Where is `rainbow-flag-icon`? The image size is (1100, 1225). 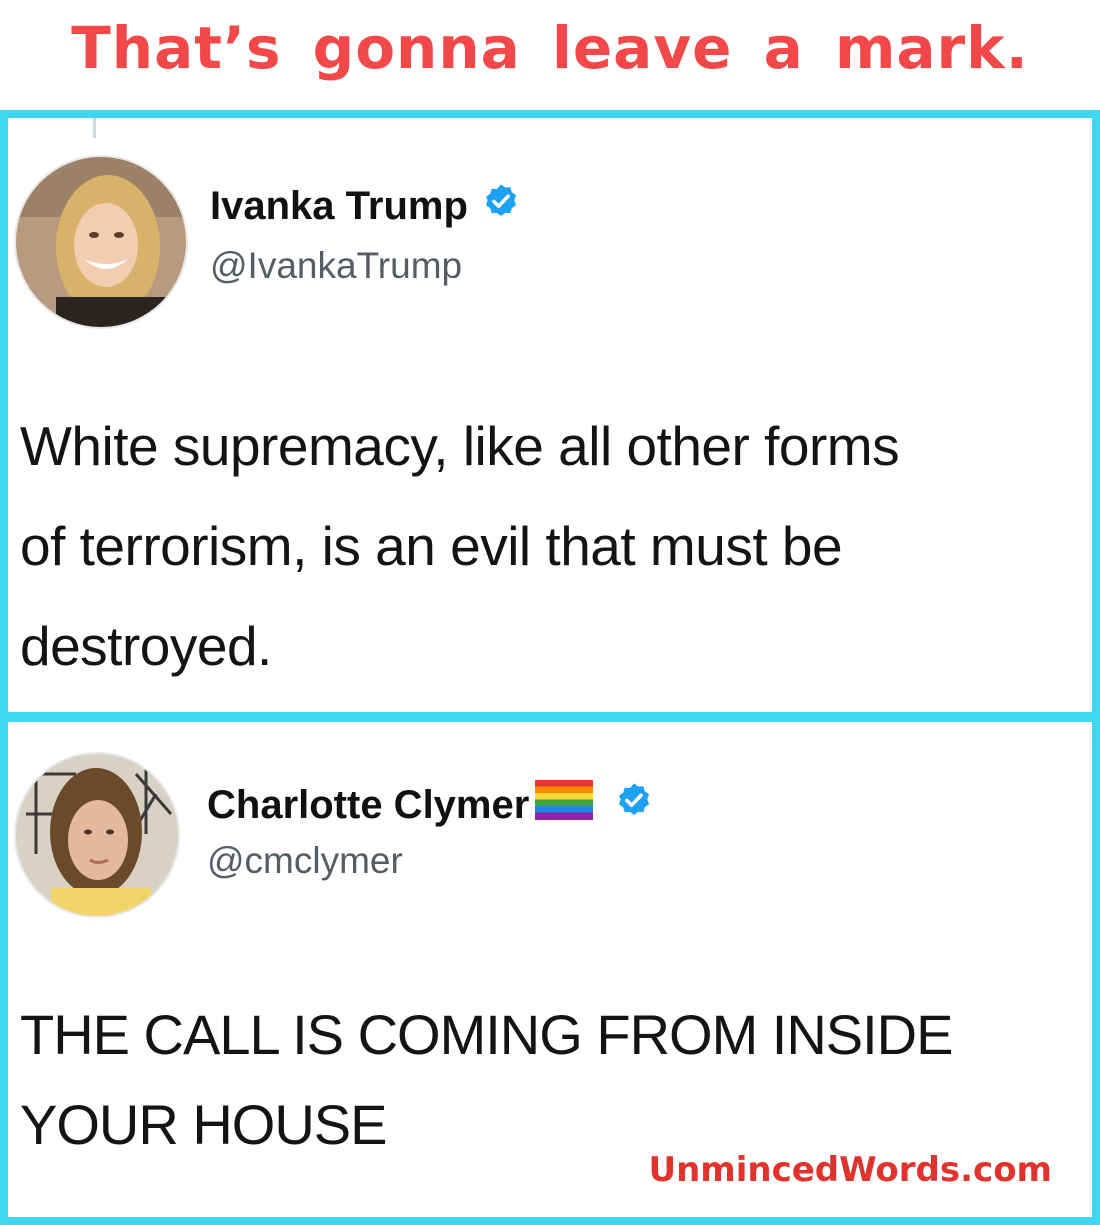 rainbow-flag-icon is located at coordinates (564, 805).